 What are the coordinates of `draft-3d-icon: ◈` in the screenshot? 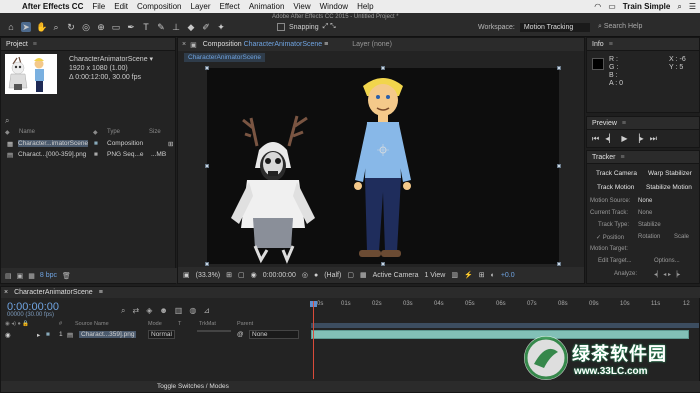 It's located at (149, 311).